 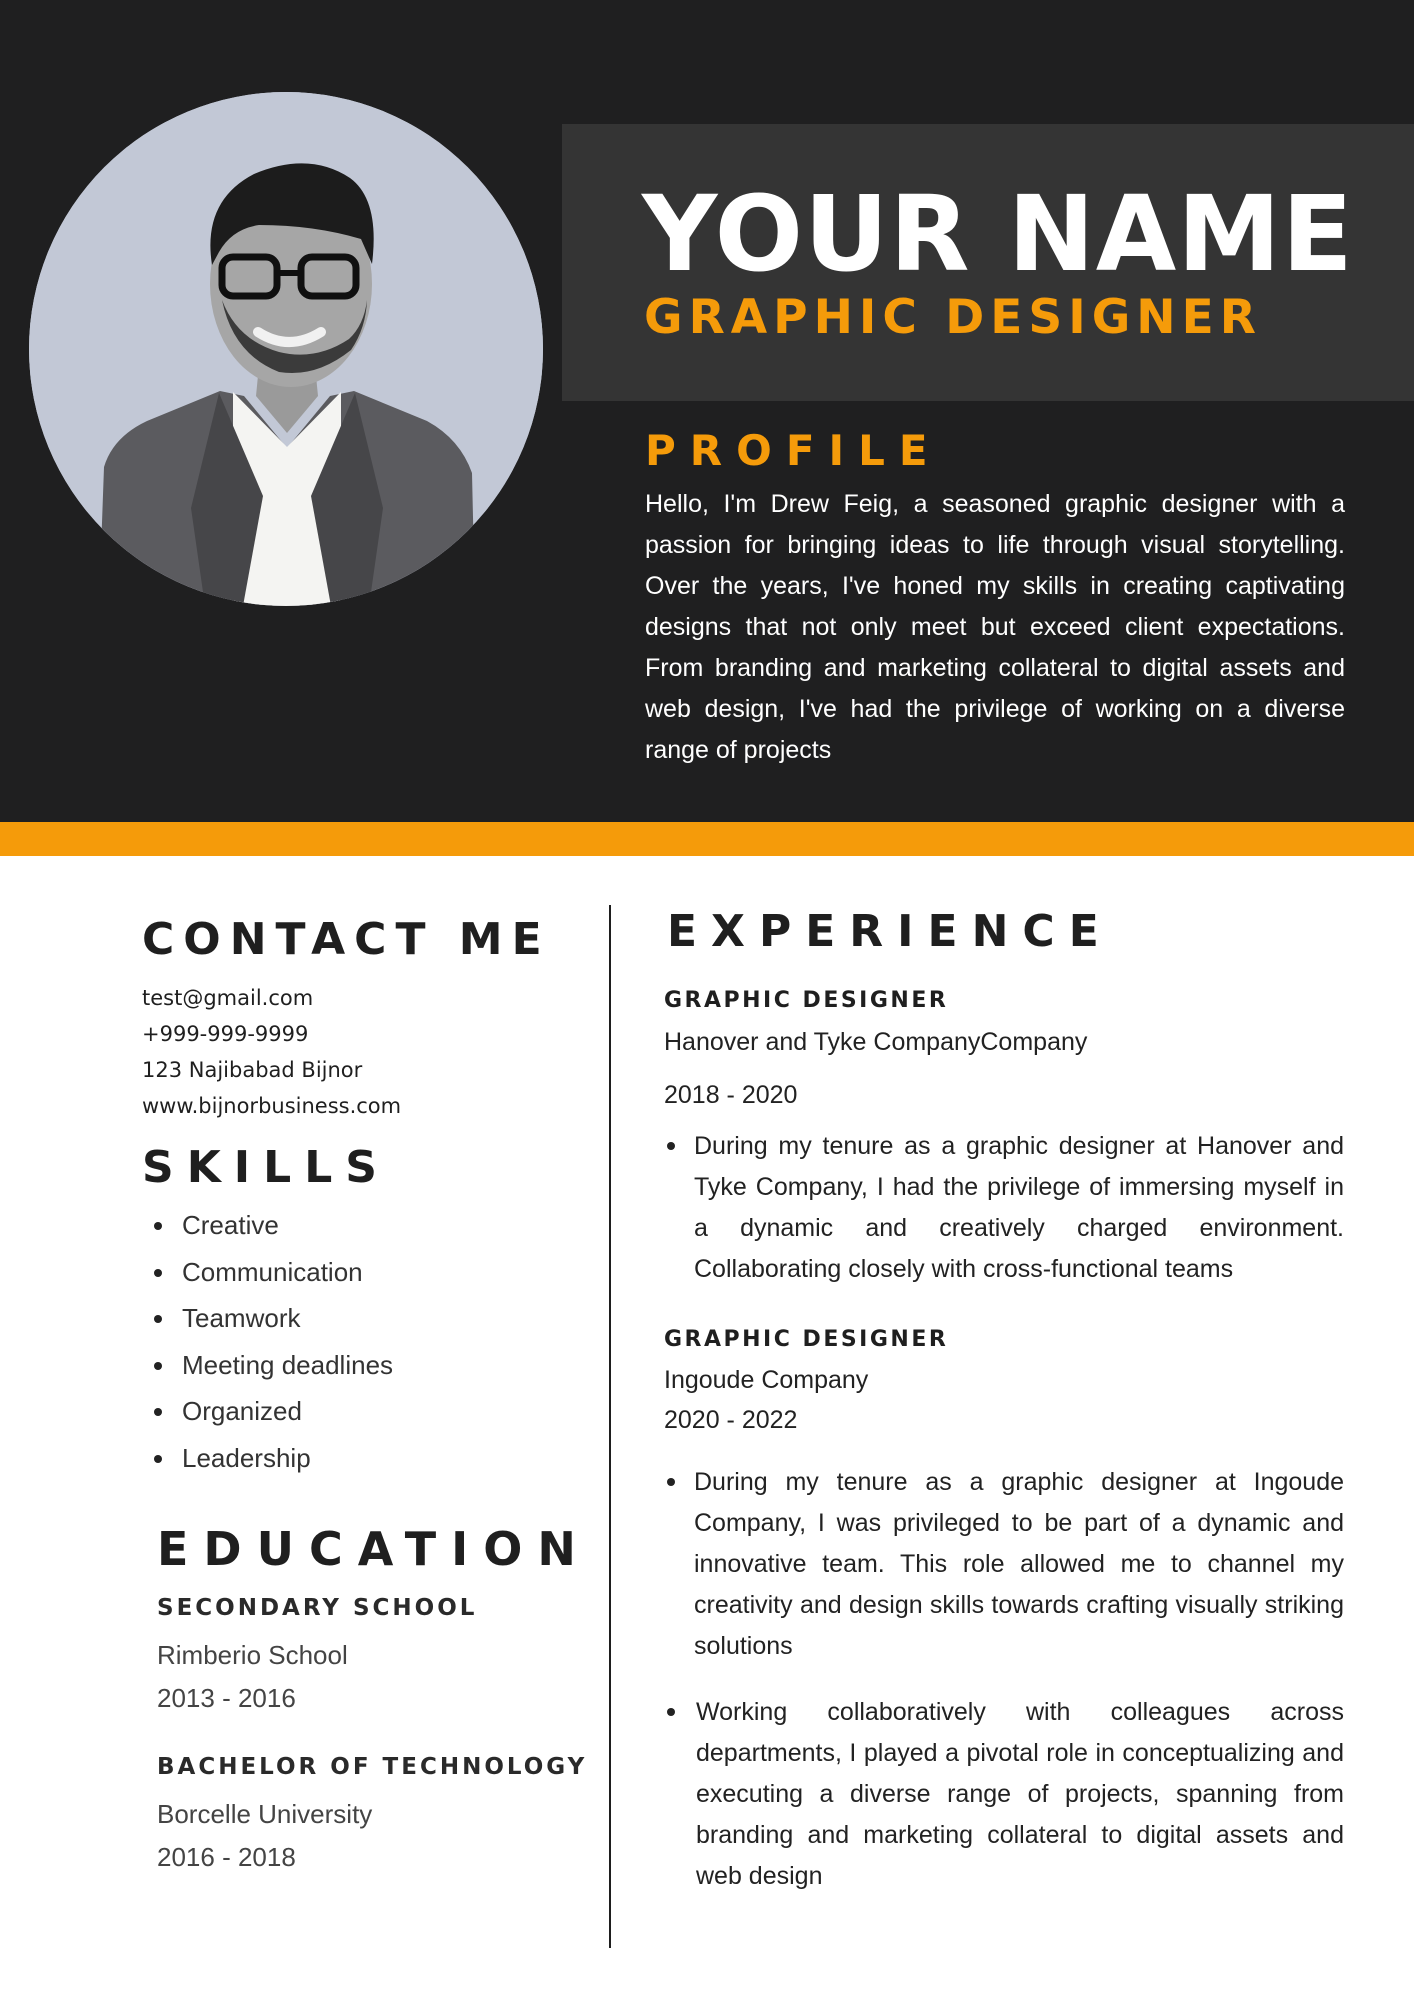 What do you see at coordinates (267, 1318) in the screenshot?
I see `skill-item: Teamwork` at bounding box center [267, 1318].